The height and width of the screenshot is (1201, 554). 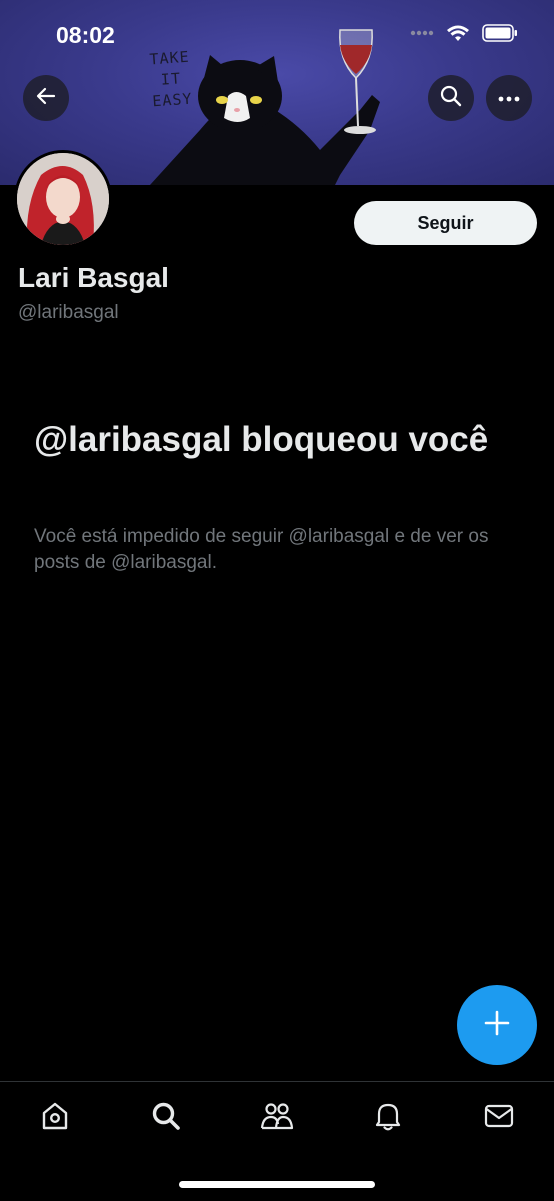 What do you see at coordinates (68, 312) in the screenshot?
I see `profile-handle: @laribasgal` at bounding box center [68, 312].